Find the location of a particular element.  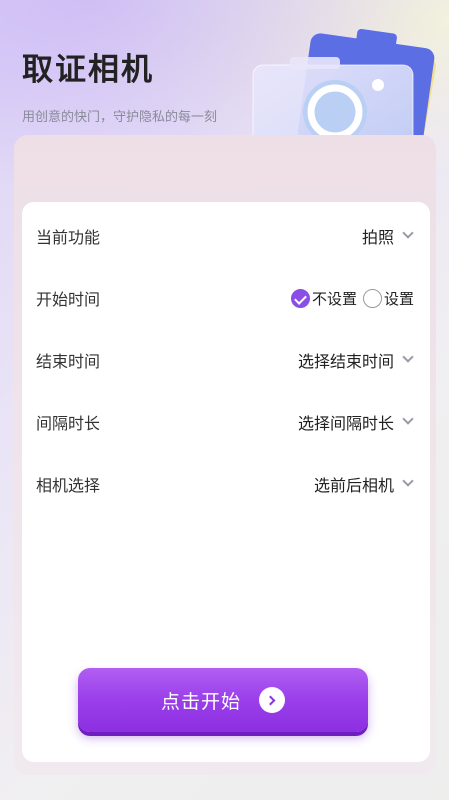

radio-not-set: 不设置 is located at coordinates (323, 298).